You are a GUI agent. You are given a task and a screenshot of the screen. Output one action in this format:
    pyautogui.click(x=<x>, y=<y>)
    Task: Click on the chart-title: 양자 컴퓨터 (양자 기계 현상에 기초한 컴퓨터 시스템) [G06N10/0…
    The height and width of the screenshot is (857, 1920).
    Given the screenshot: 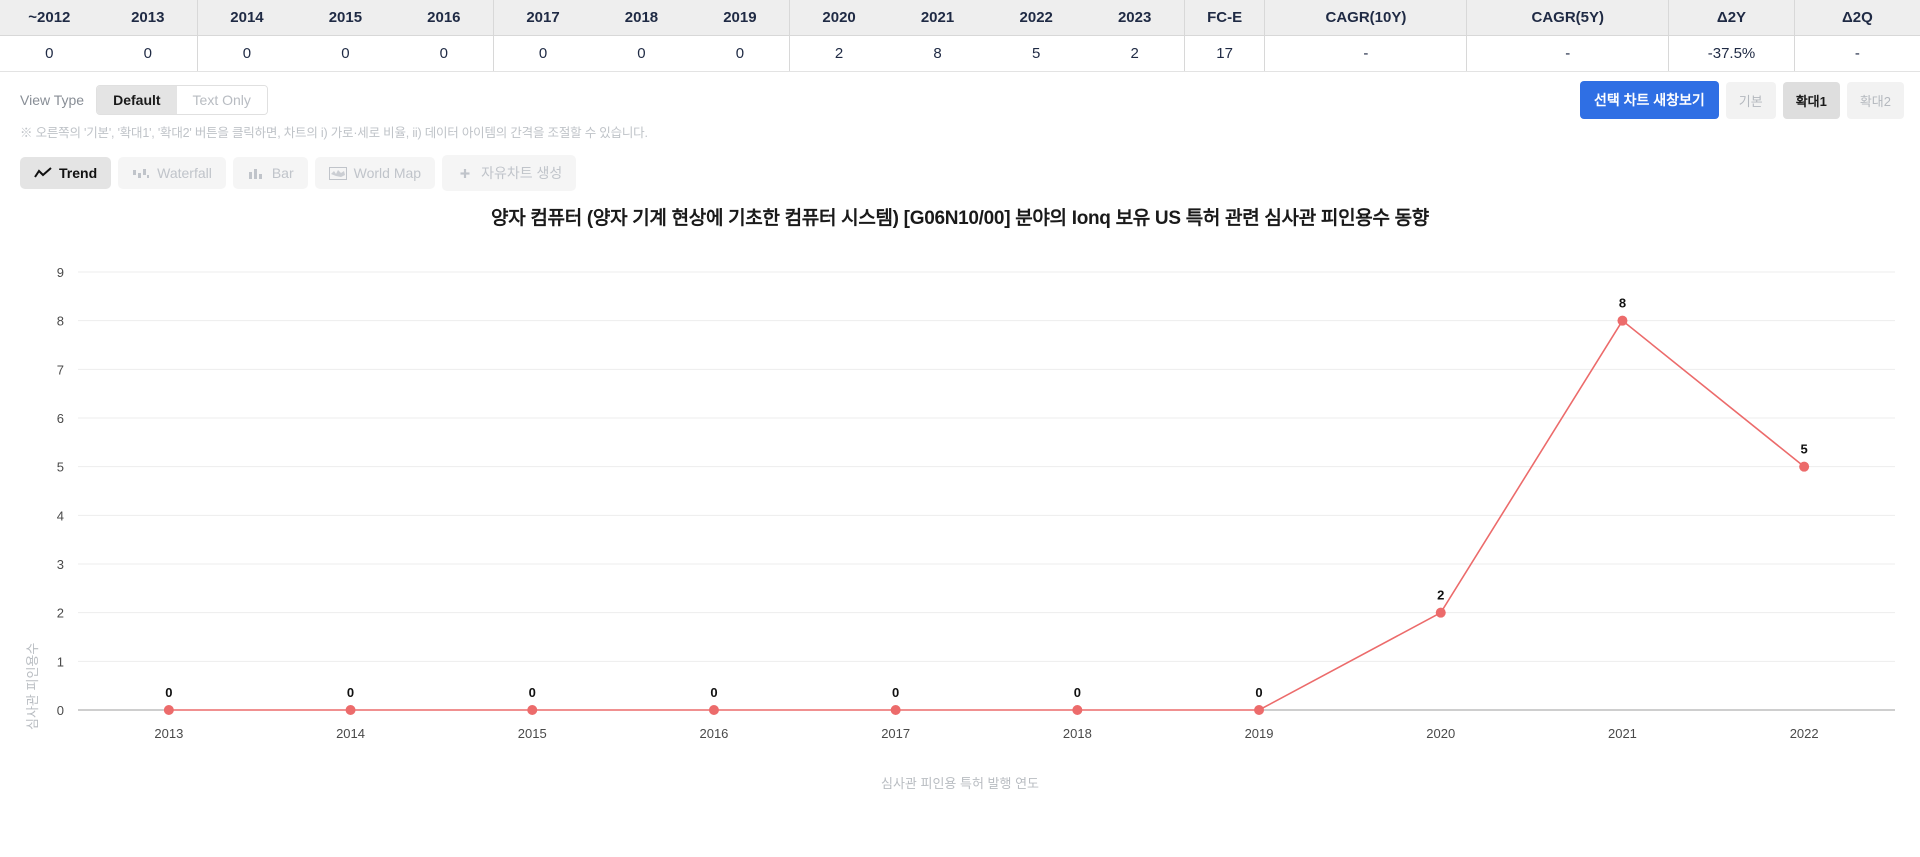 What is the action you would take?
    pyautogui.click(x=960, y=218)
    